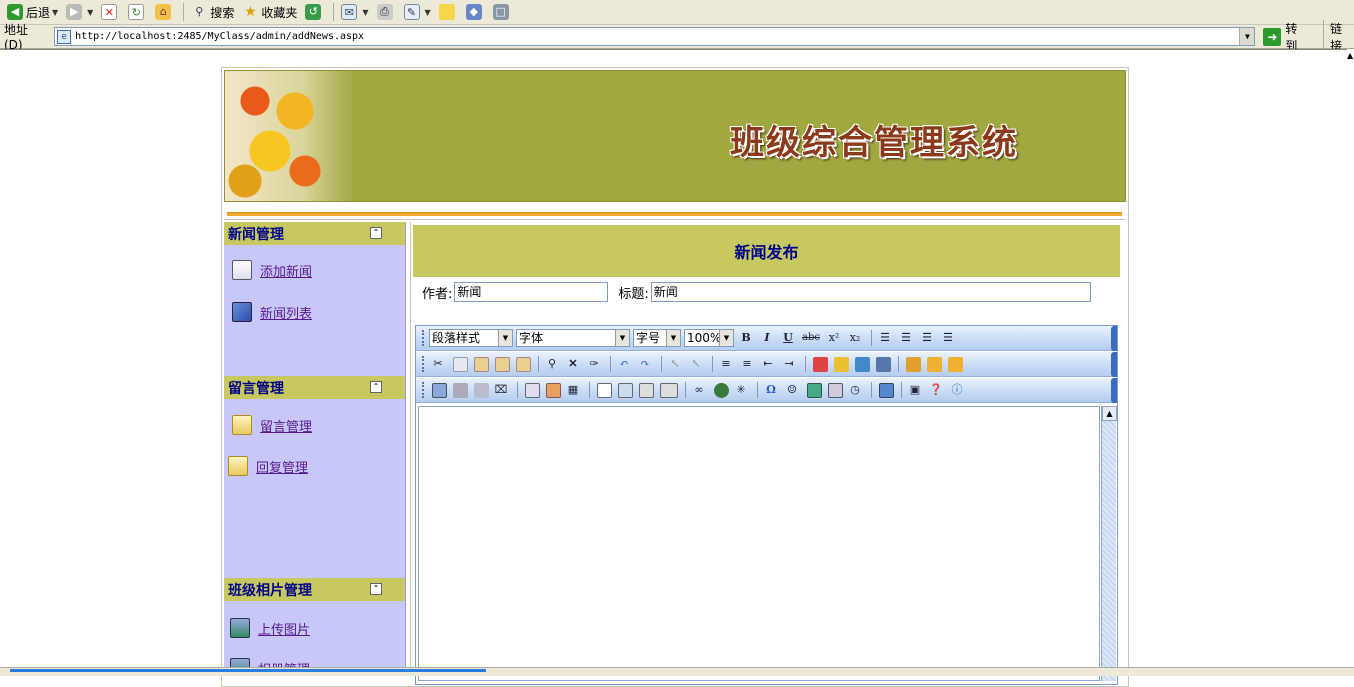  What do you see at coordinates (885, 338) in the screenshot?
I see `align-left-icon: ☰` at bounding box center [885, 338].